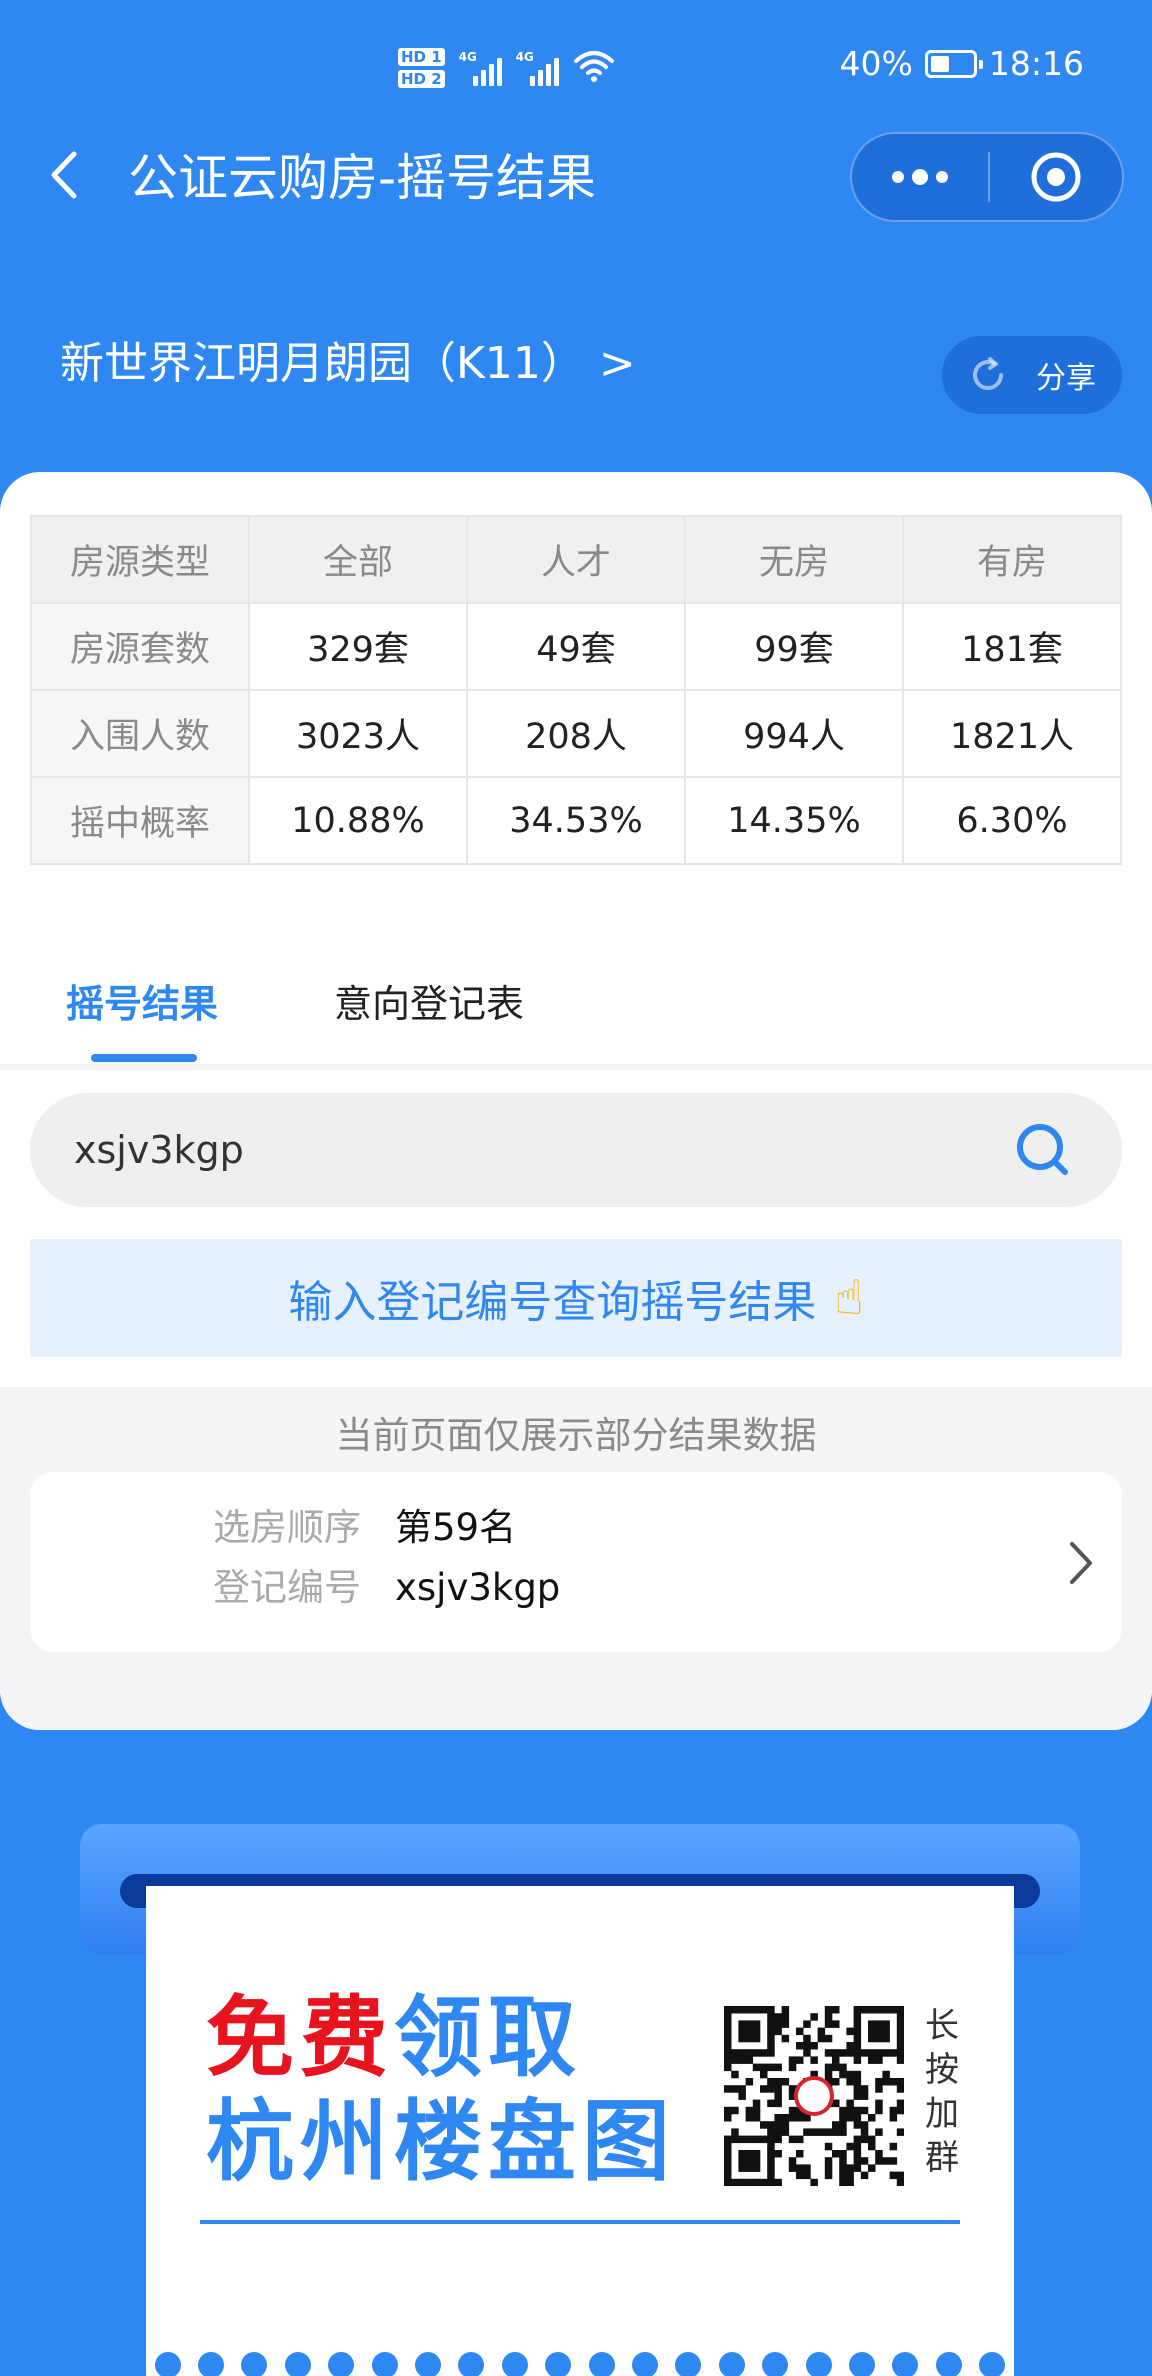 The width and height of the screenshot is (1152, 2376). Describe the element at coordinates (576, 1562) in the screenshot. I see `result-item: 选房顺序 第59名 登记编号 xsjv3kgp` at that location.